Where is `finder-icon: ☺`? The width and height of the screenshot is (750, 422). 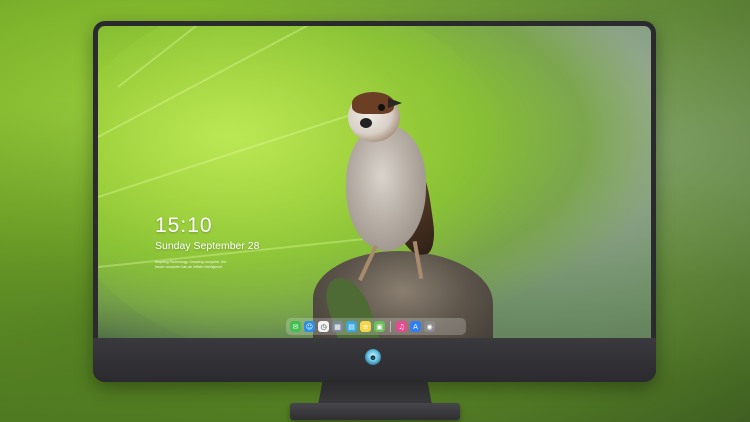
finder-icon: ☺ is located at coordinates (309, 326).